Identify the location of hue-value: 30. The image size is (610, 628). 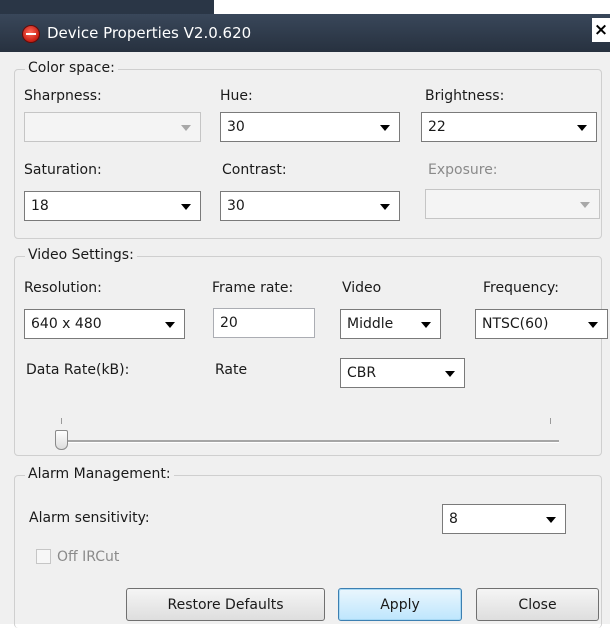
(236, 127).